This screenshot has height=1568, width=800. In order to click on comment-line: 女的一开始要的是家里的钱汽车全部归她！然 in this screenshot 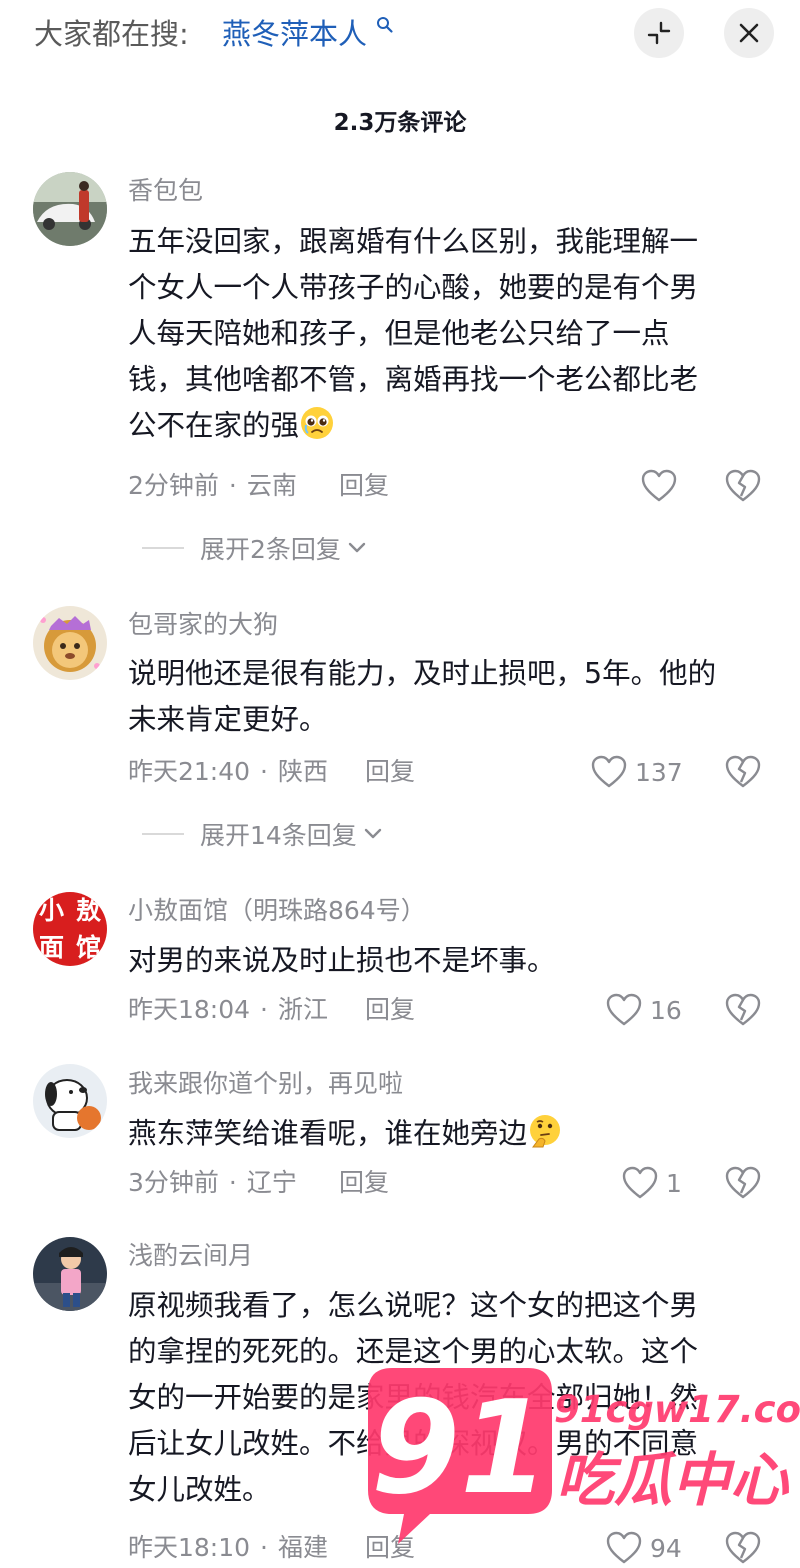, I will do `click(413, 1397)`.